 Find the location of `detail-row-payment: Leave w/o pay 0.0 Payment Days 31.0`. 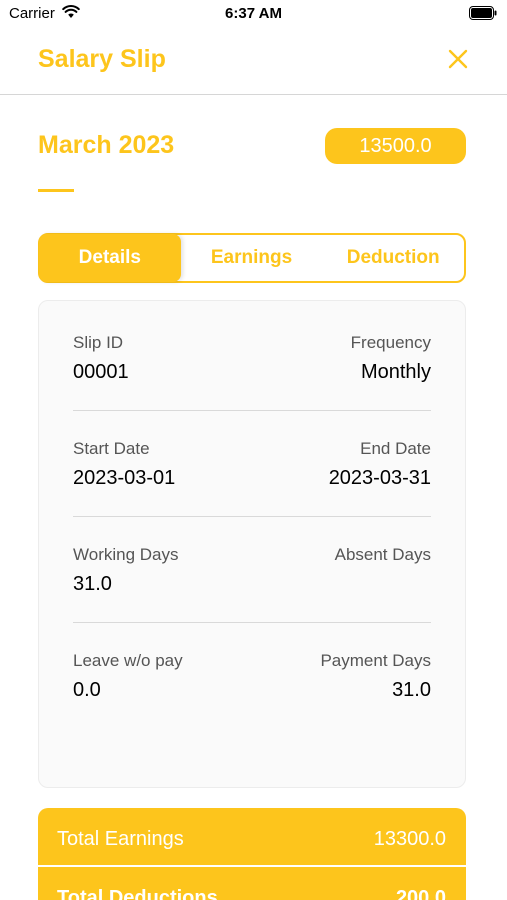

detail-row-payment: Leave w/o pay 0.0 Payment Days 31.0 is located at coordinates (252, 681).